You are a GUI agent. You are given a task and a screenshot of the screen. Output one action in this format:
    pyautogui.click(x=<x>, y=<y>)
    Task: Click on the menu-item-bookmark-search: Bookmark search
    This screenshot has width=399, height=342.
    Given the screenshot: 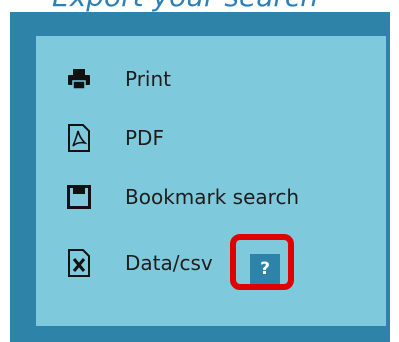 What is the action you would take?
    pyautogui.click(x=182, y=197)
    